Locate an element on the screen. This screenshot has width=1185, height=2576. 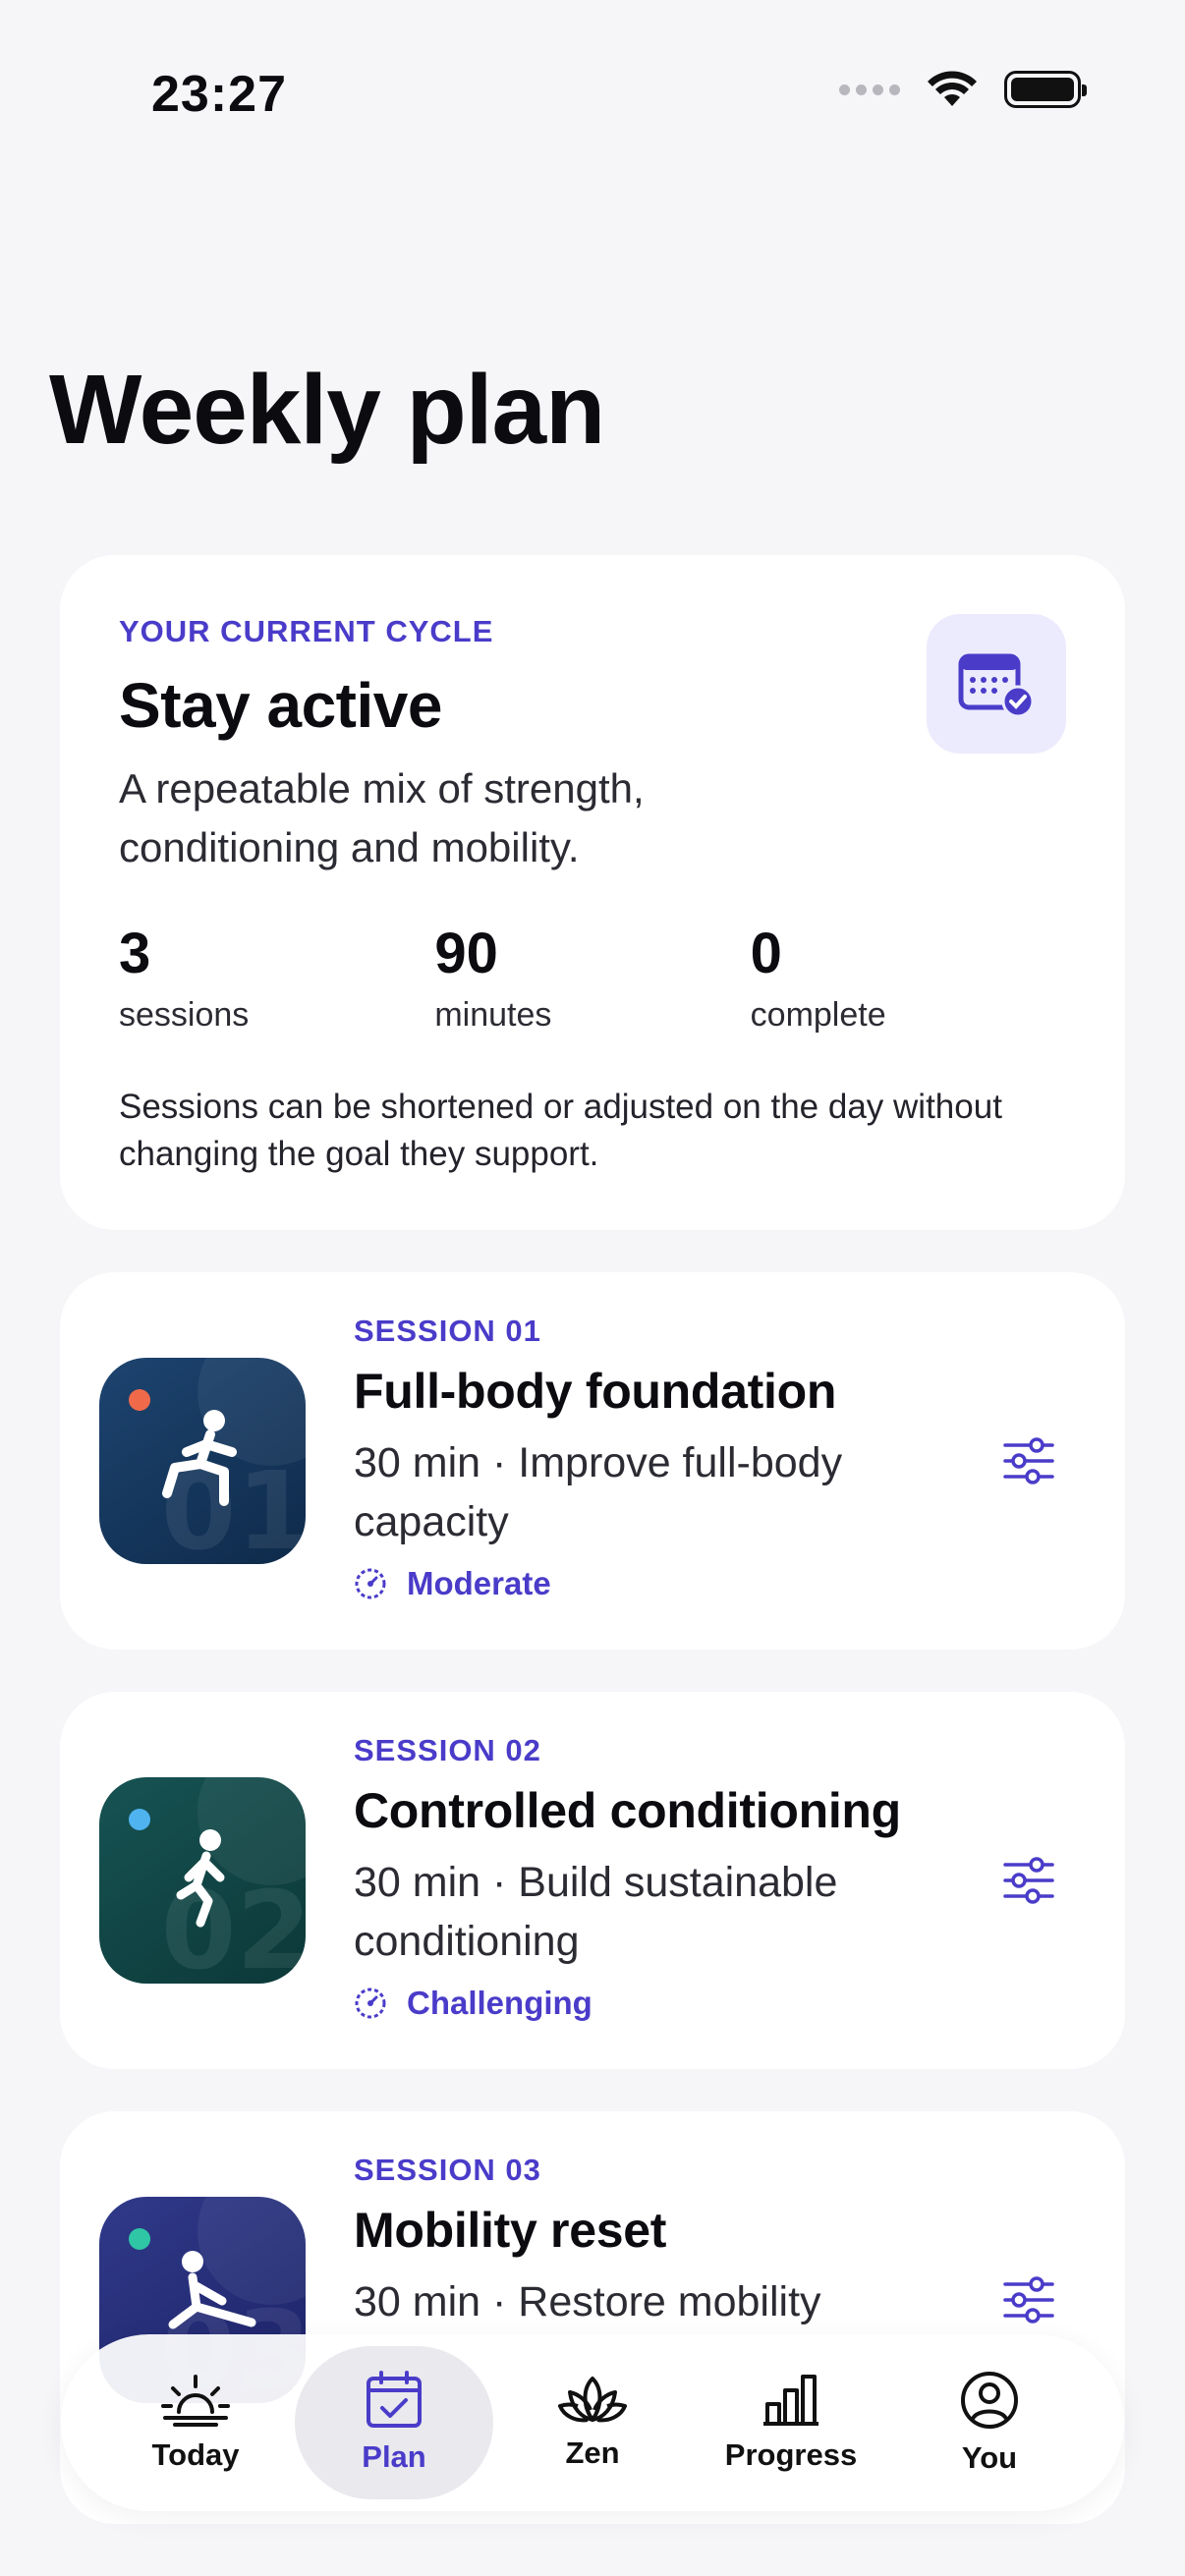
stat-value: 90 is located at coordinates (466, 953).